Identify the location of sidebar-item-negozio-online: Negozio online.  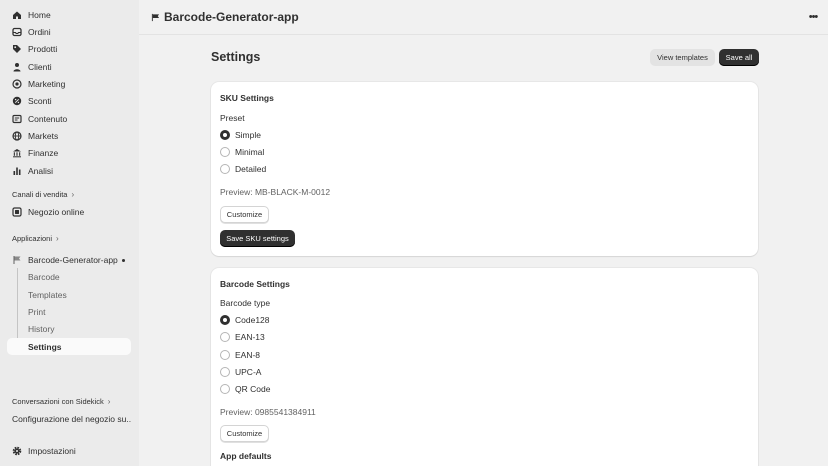
(69, 211).